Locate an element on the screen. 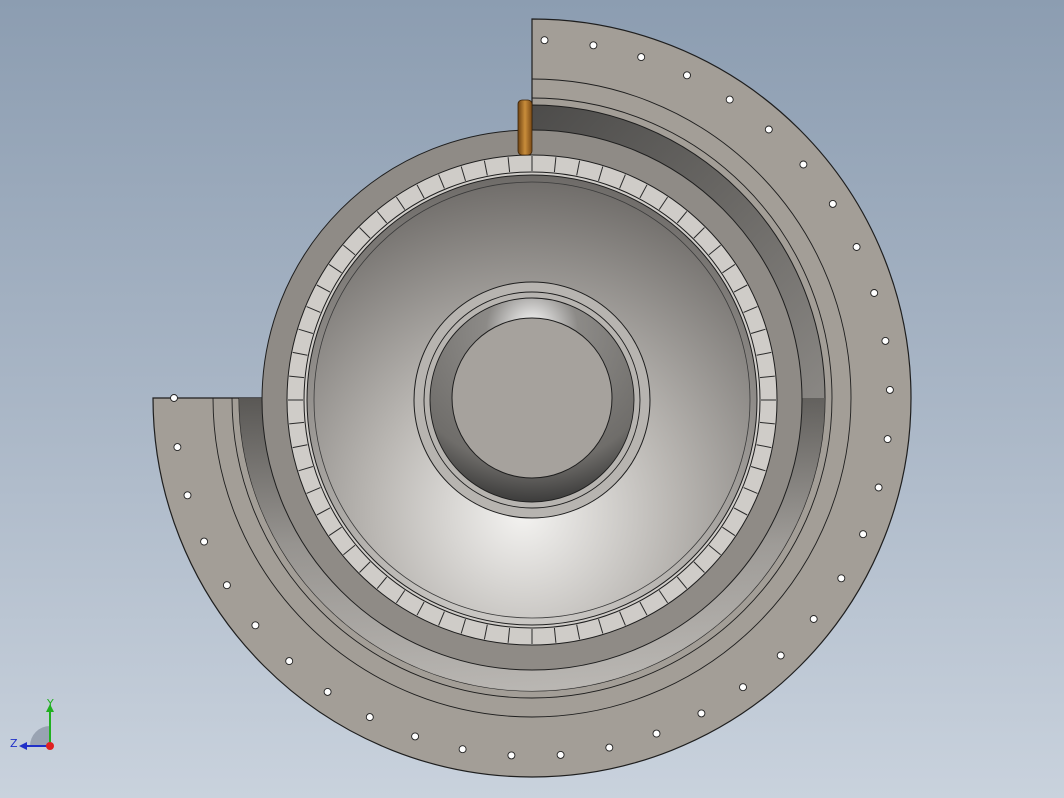 The image size is (1064, 798). triad-z-arrow is located at coordinates (23, 746).